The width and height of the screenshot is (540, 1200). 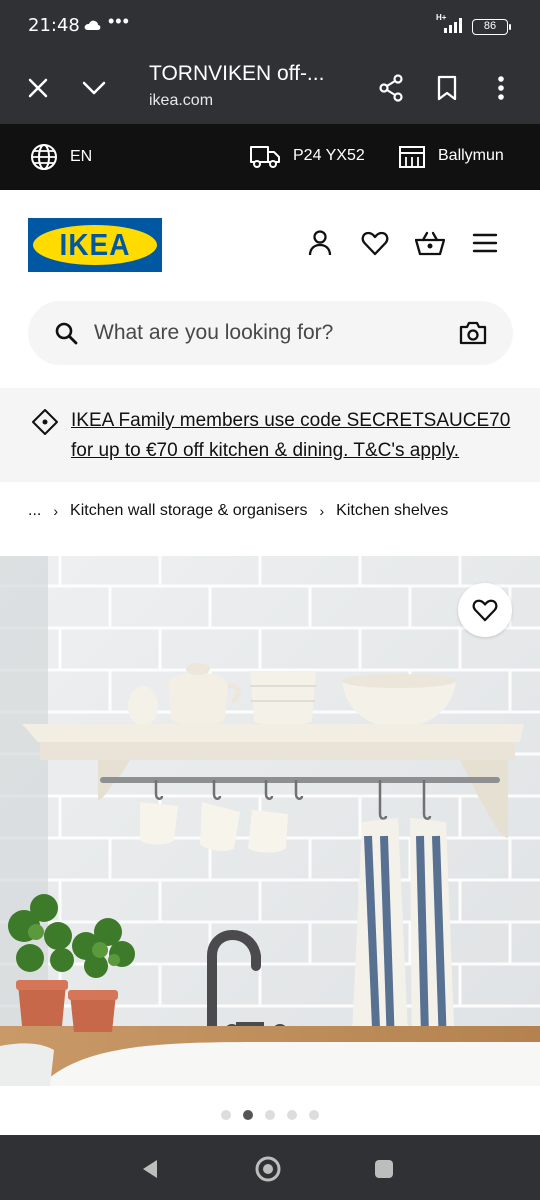 I want to click on system-navigation-bar, so click(x=270, y=1167).